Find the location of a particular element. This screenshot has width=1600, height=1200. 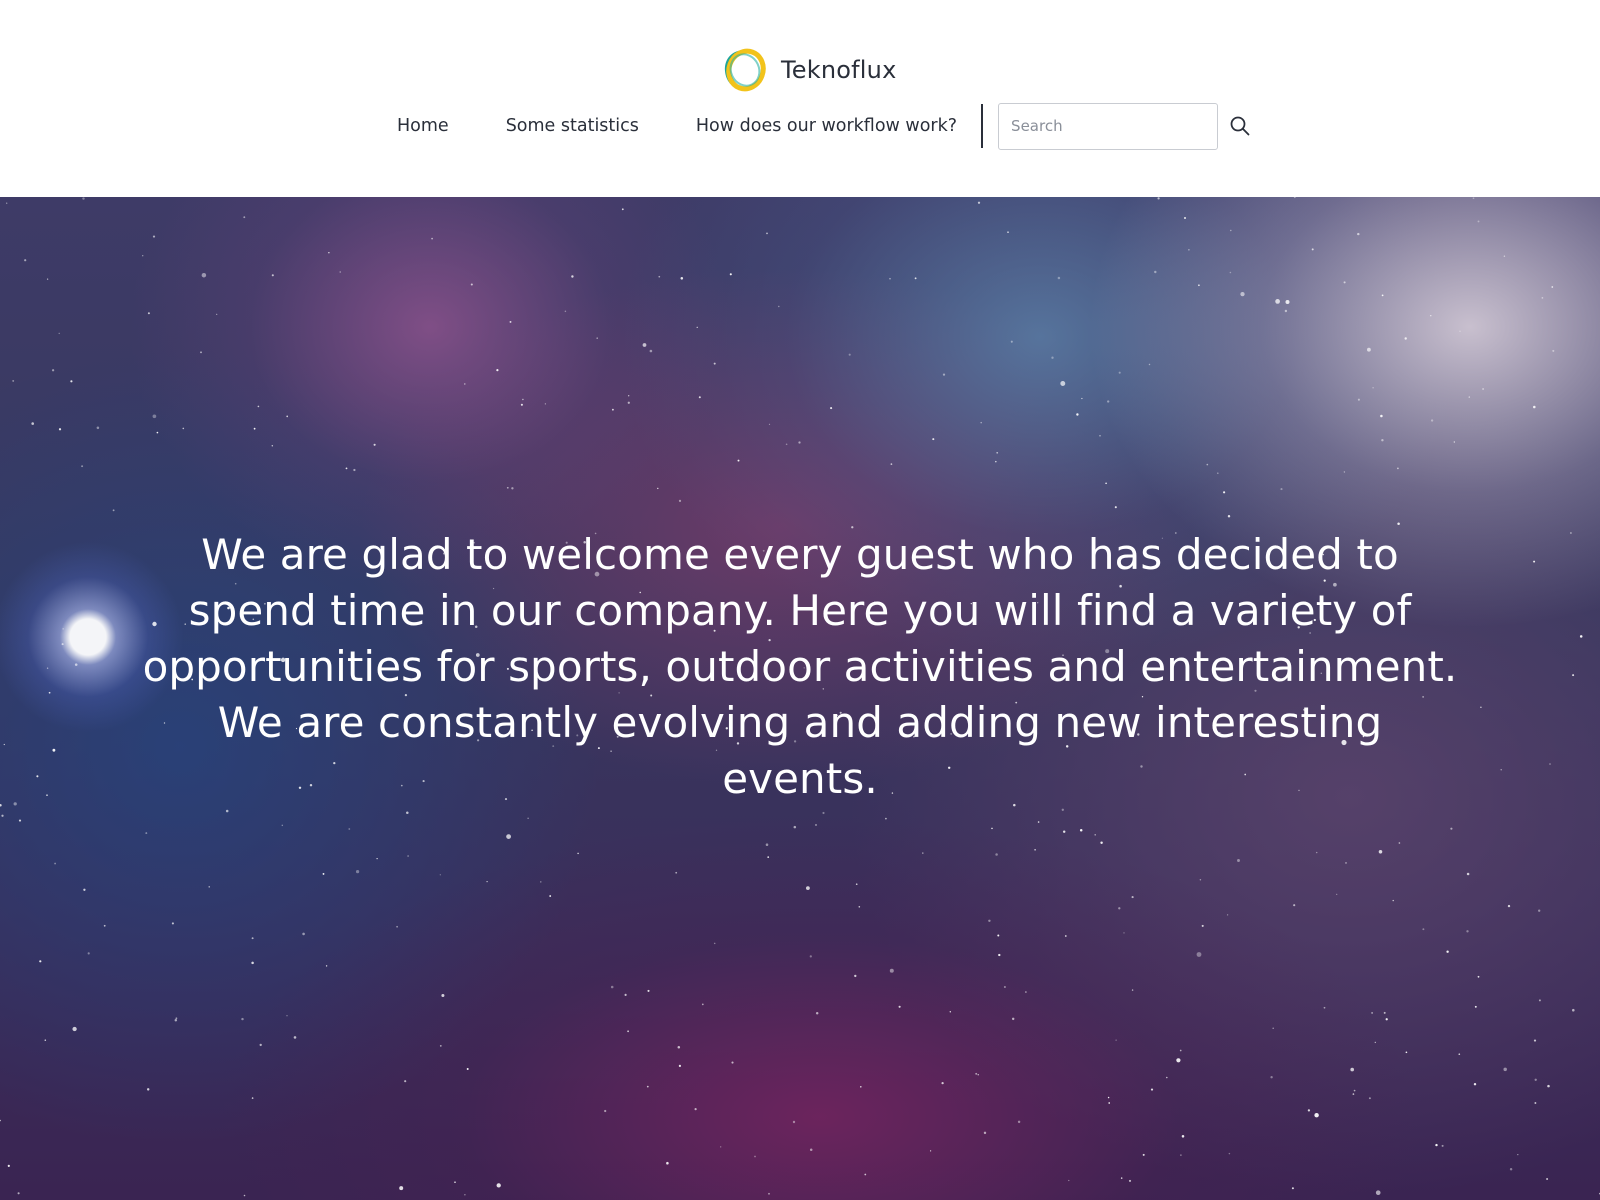

search-input is located at coordinates (1108, 126).